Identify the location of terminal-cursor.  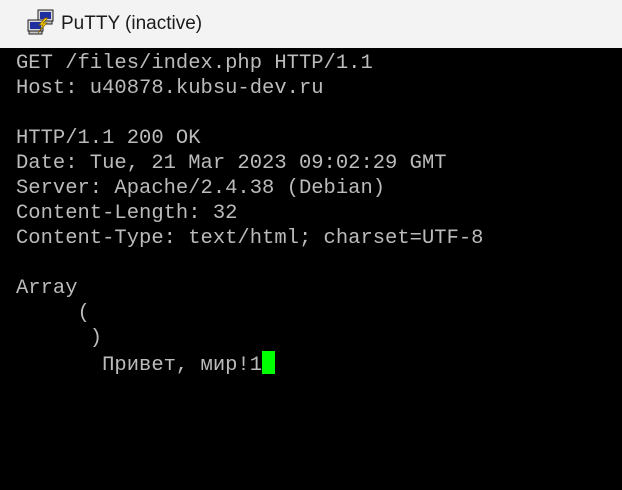
(269, 362).